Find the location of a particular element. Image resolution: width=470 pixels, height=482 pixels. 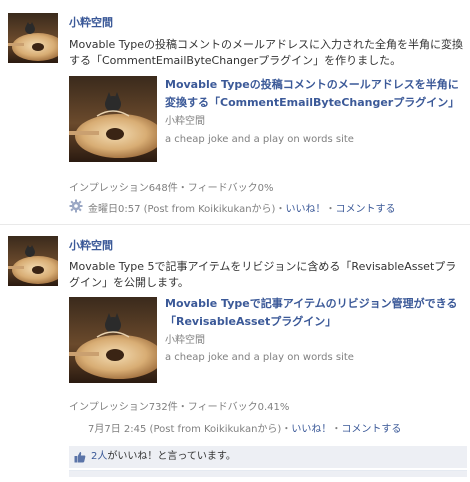

likes-summary: 2人がいいね！と言っています。 is located at coordinates (268, 457).